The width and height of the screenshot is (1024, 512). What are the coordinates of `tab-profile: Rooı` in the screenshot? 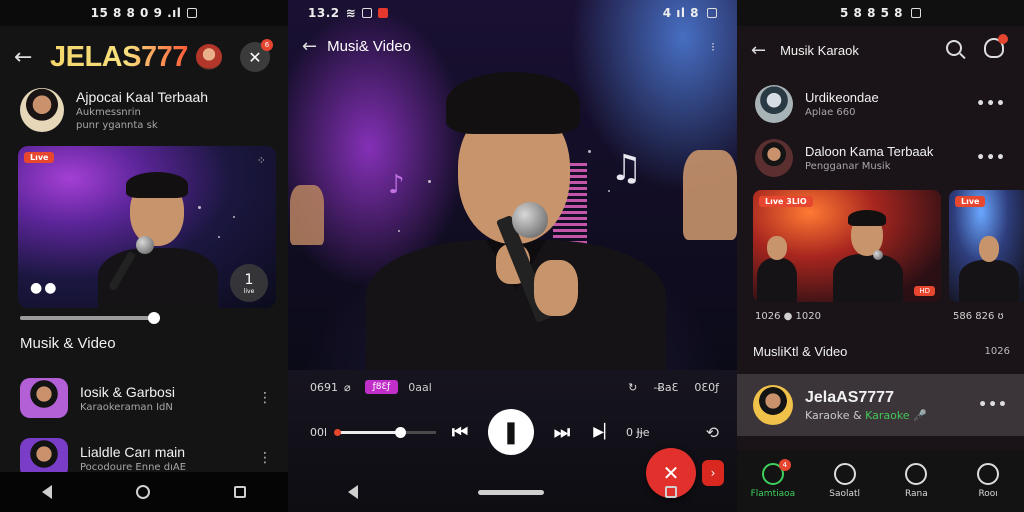 It's located at (988, 481).